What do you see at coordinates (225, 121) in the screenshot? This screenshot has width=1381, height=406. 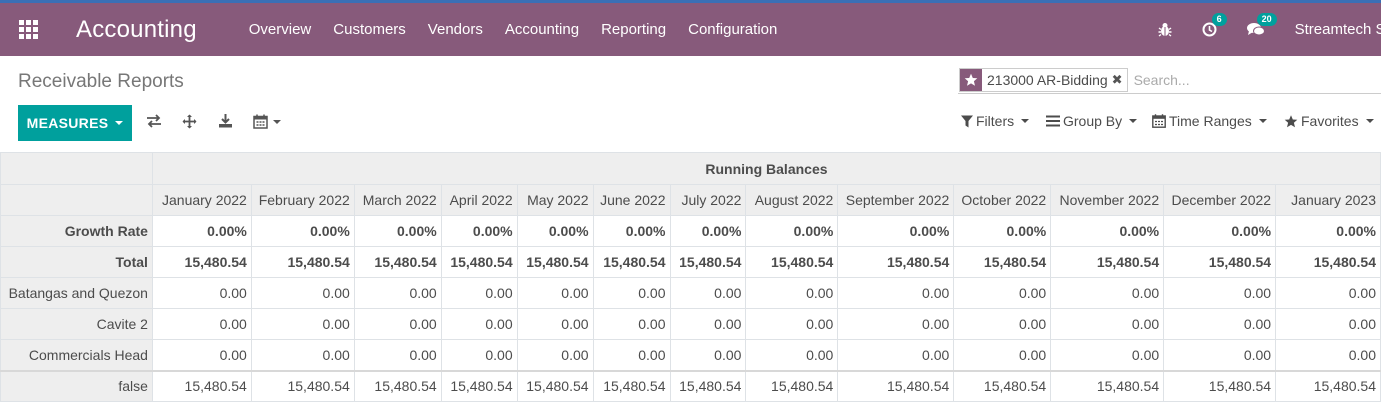 I see `download-button` at bounding box center [225, 121].